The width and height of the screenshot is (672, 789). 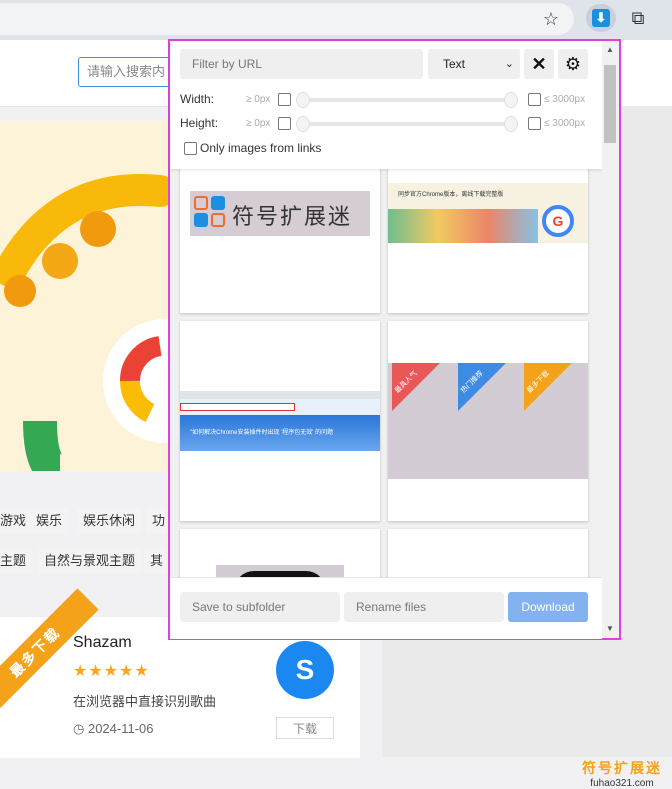 I want to click on width-min-checkbox, so click(x=284, y=99).